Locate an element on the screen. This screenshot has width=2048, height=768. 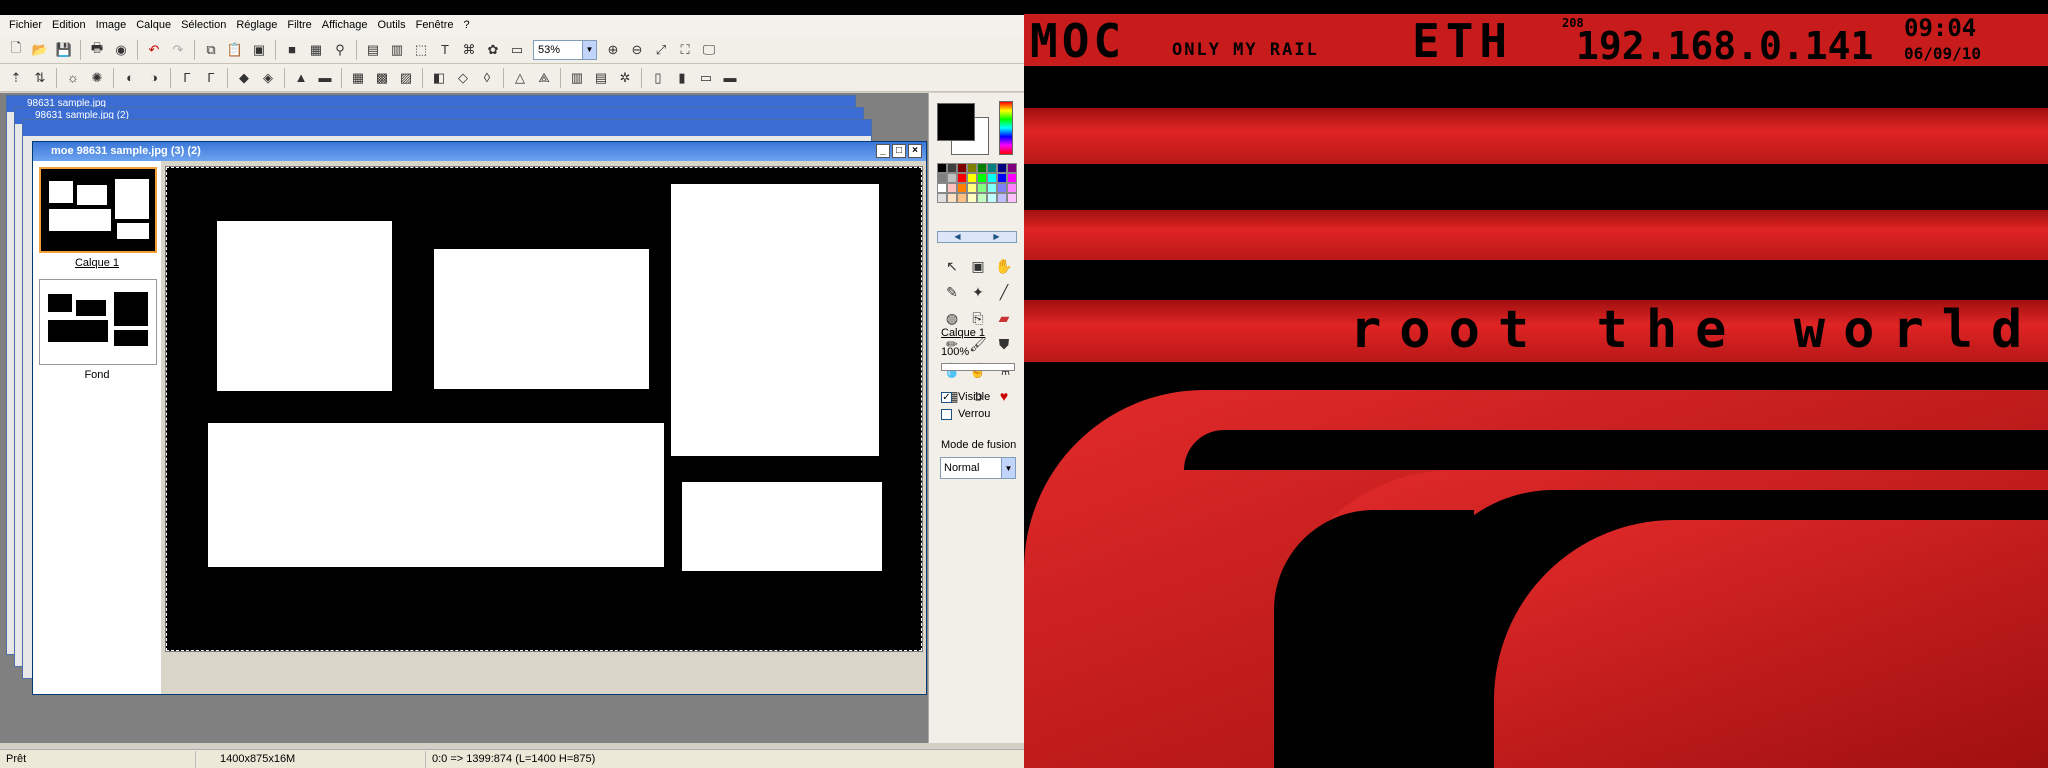
document-title-bar: moe 98631 sample.jpg (3) (2) _ □ × is located at coordinates (479, 151).